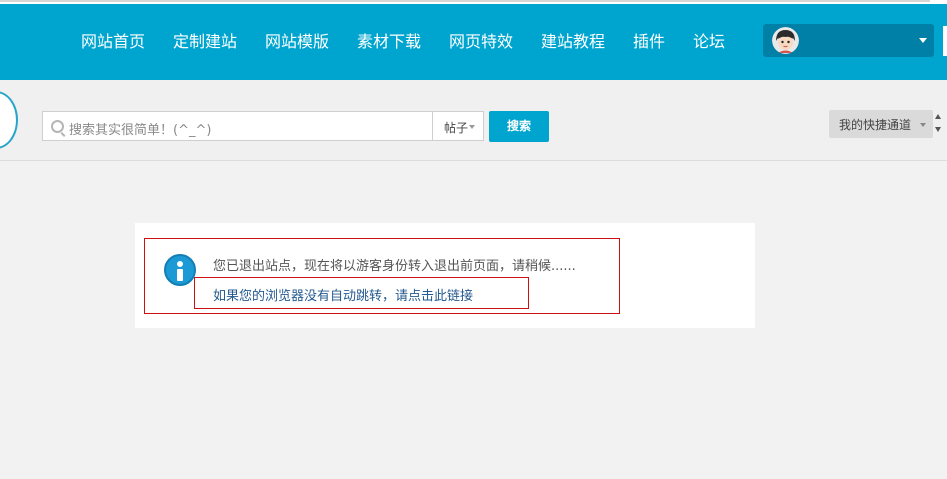 The image size is (947, 479). What do you see at coordinates (938, 116) in the screenshot?
I see `arrow-up-icon` at bounding box center [938, 116].